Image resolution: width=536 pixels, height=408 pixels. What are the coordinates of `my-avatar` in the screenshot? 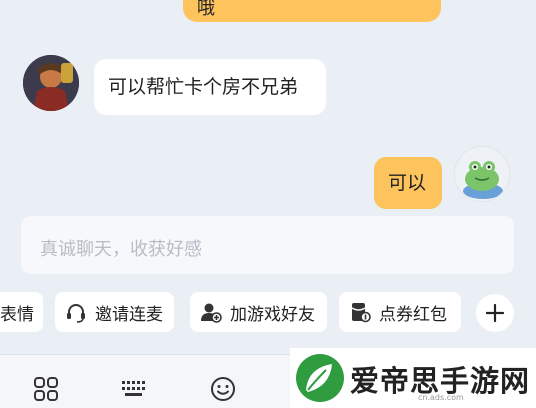 It's located at (482, 174).